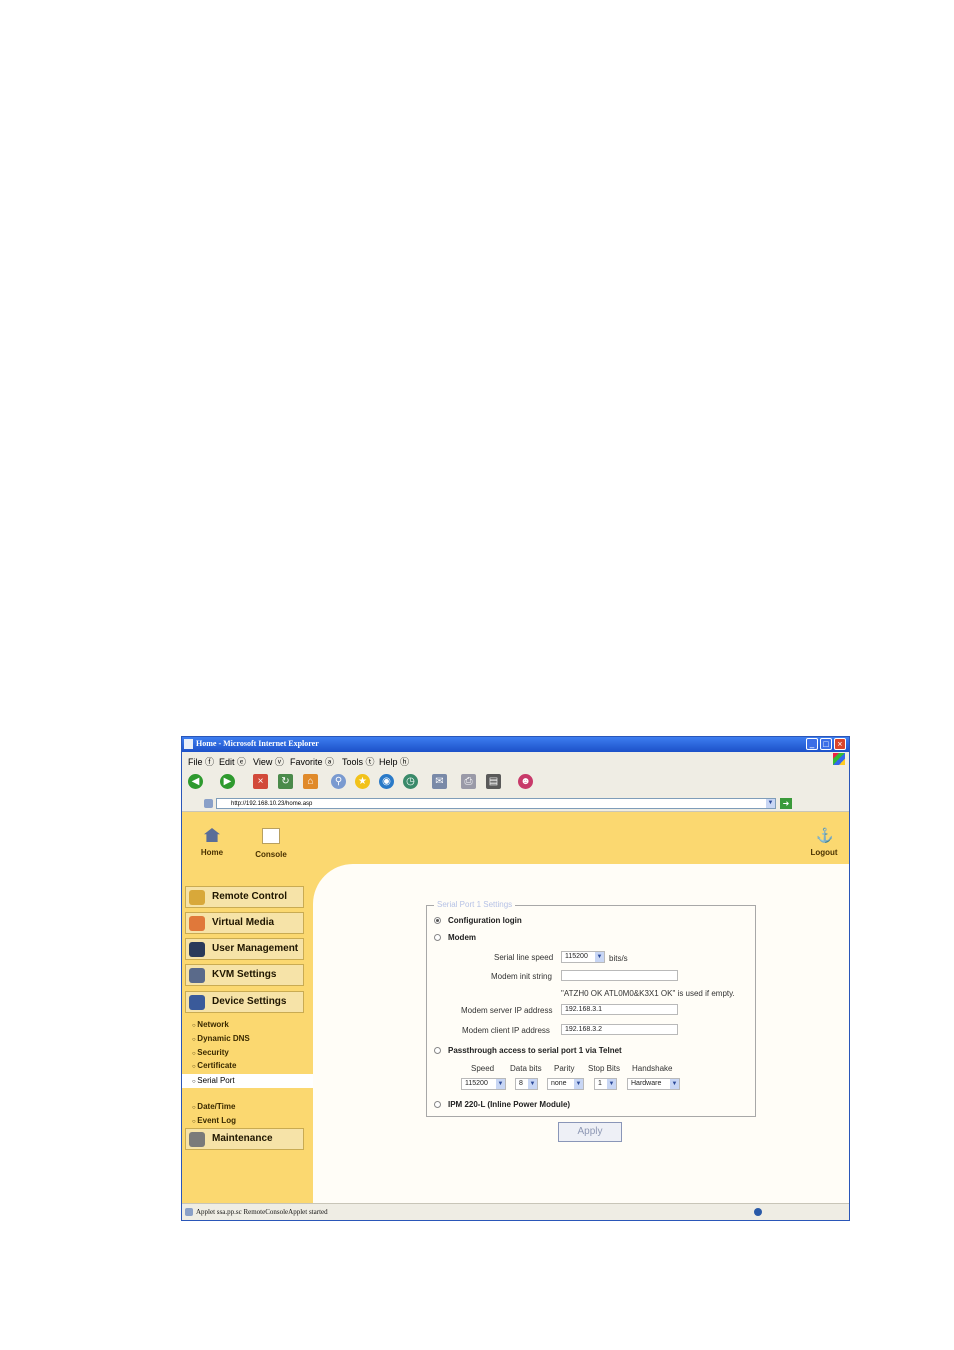 The height and width of the screenshot is (1350, 954). I want to click on console-nav: Console, so click(271, 843).